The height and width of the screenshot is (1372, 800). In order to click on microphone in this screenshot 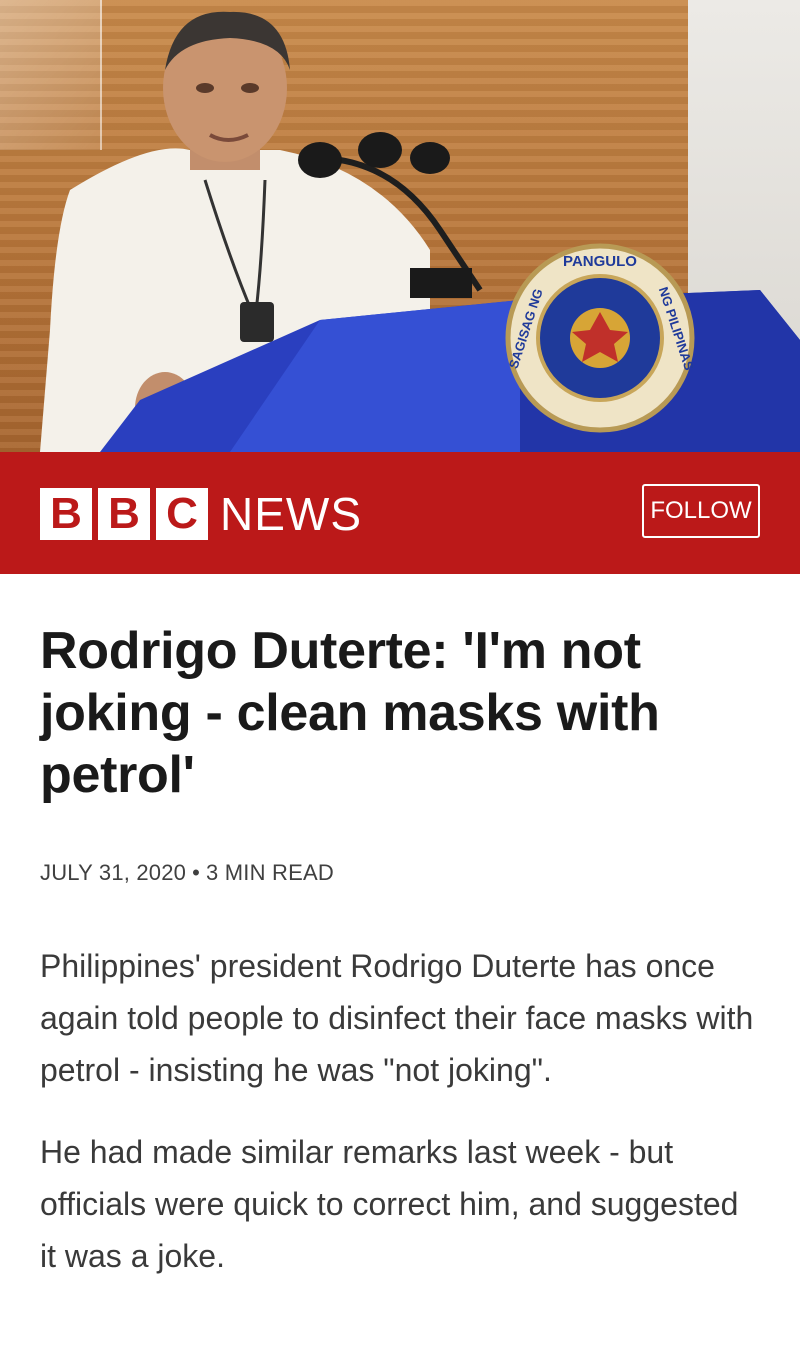, I will do `click(320, 160)`.